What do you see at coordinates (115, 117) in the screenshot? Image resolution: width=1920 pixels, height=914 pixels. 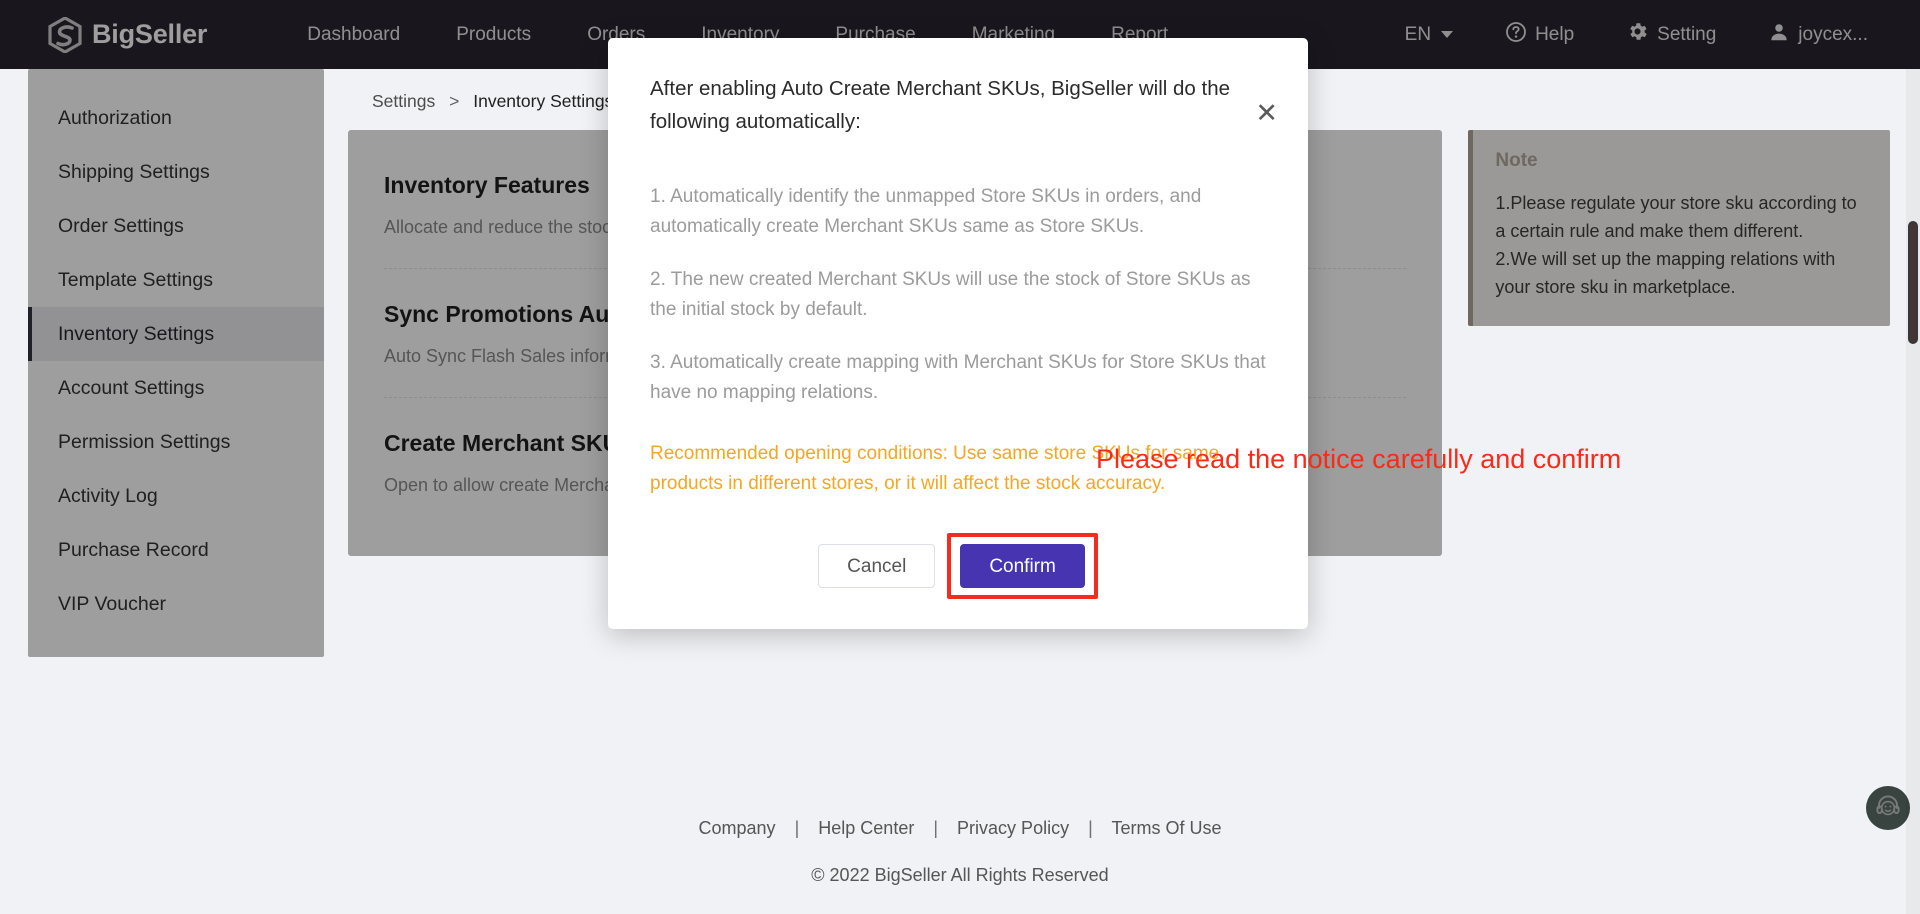 I see `sidebar-item-label: Authorization` at bounding box center [115, 117].